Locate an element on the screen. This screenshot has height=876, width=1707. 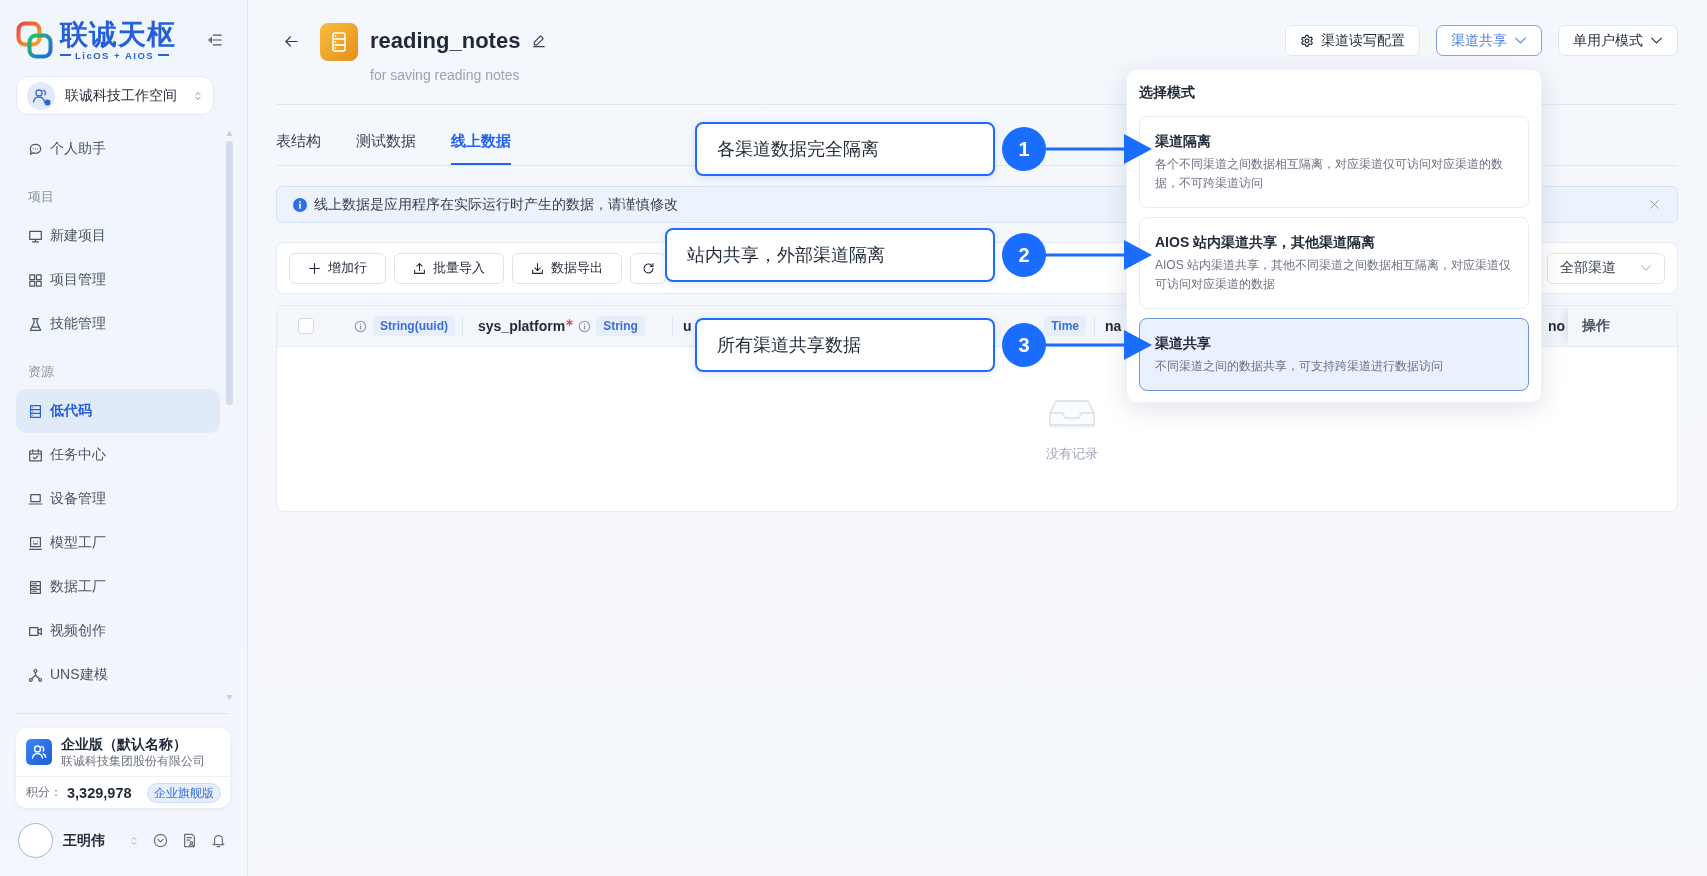
plus-icon is located at coordinates (314, 268).